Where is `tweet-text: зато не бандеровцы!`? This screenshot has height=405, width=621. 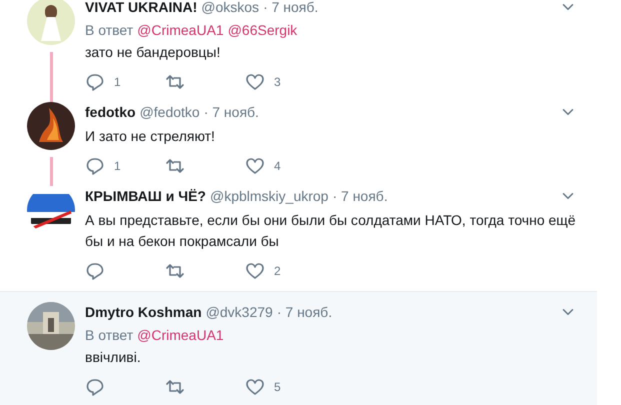 tweet-text: зато не бандеровцы! is located at coordinates (153, 52).